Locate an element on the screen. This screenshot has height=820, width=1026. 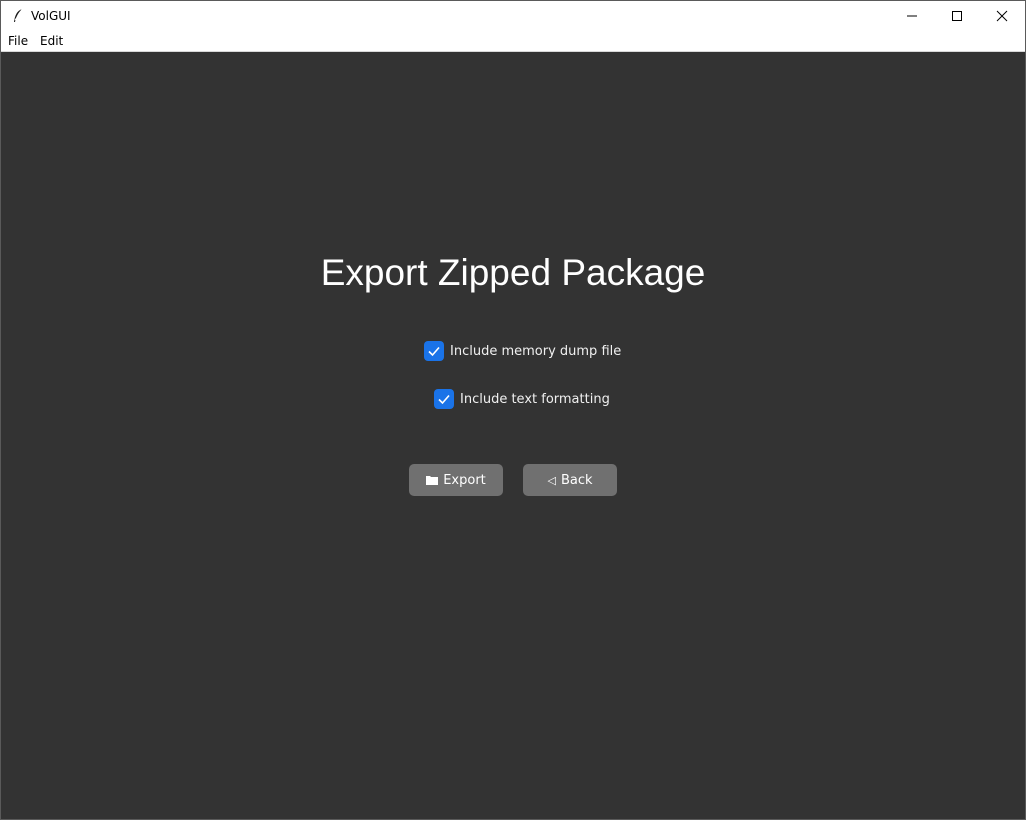
include-memory-dump-checkbox is located at coordinates (434, 351).